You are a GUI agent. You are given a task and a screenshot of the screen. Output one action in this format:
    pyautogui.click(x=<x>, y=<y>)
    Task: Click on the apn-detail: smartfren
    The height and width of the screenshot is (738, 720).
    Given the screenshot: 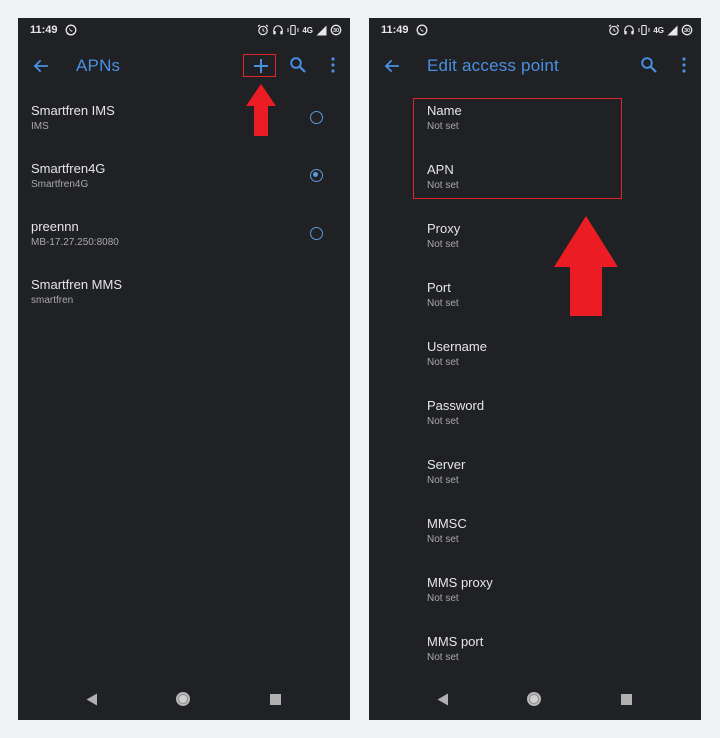 What is the action you would take?
    pyautogui.click(x=52, y=300)
    